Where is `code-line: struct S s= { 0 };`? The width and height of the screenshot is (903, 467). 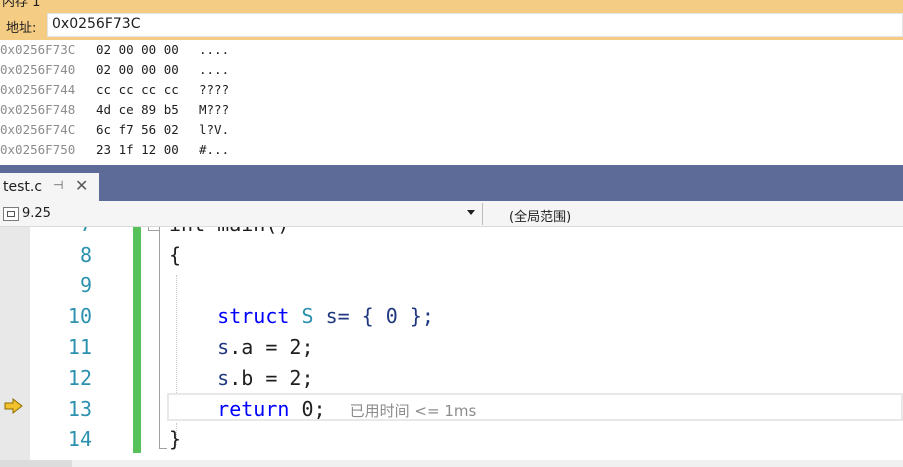 code-line: struct S s= { 0 }; is located at coordinates (301, 316).